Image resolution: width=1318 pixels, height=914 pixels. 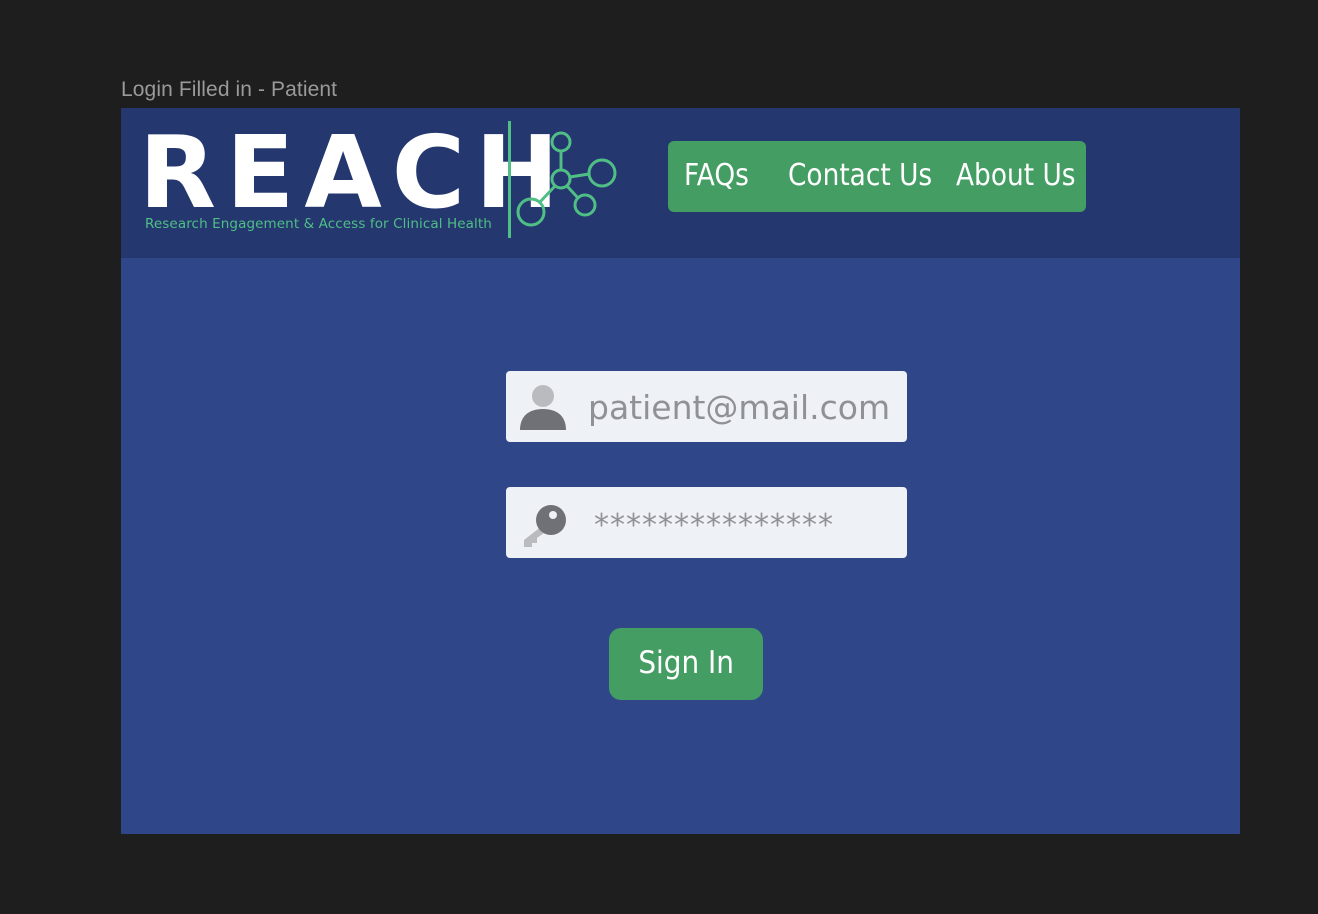 I want to click on user-icon, so click(x=543, y=407).